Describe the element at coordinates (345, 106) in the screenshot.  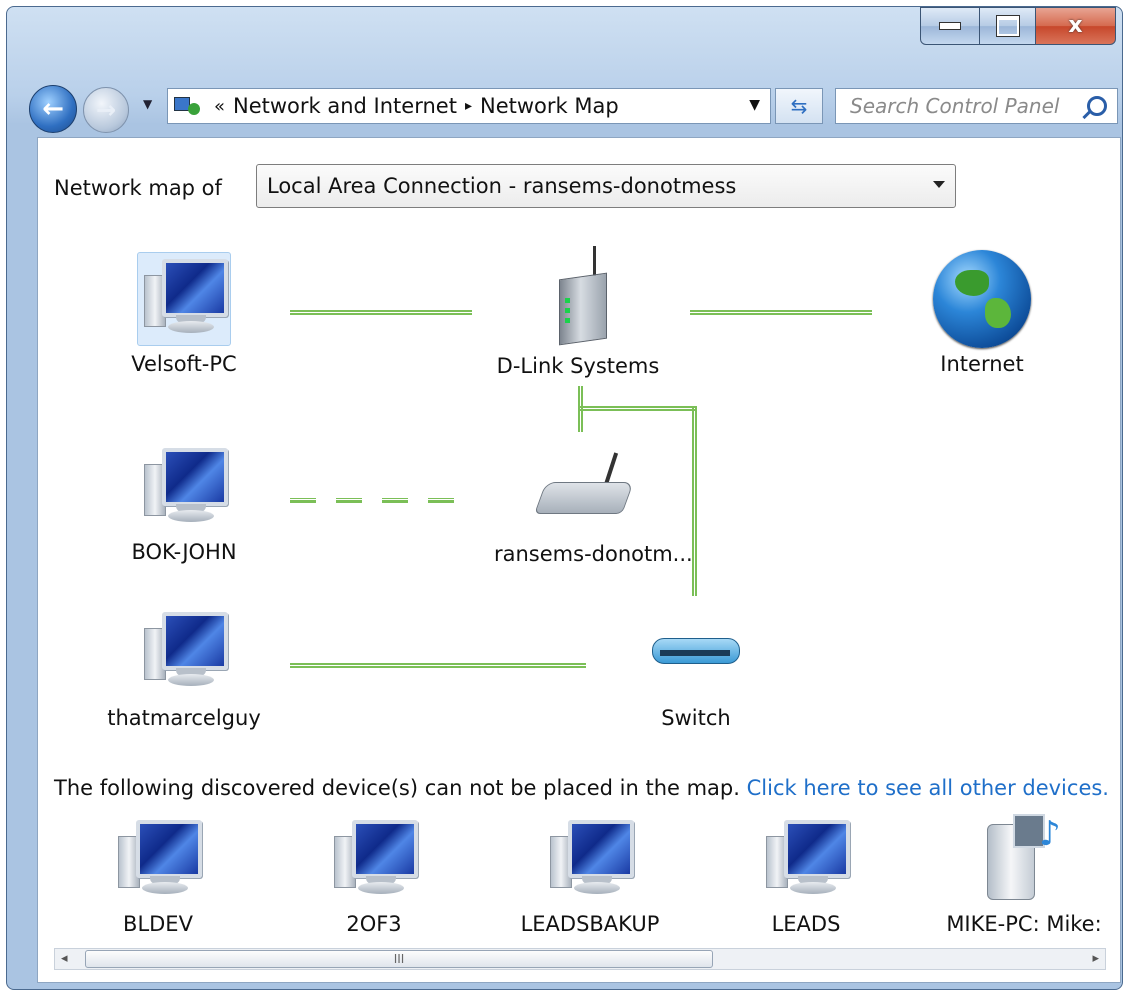
I see `breadcrumb-network-and-internet: Network and Internet` at that location.